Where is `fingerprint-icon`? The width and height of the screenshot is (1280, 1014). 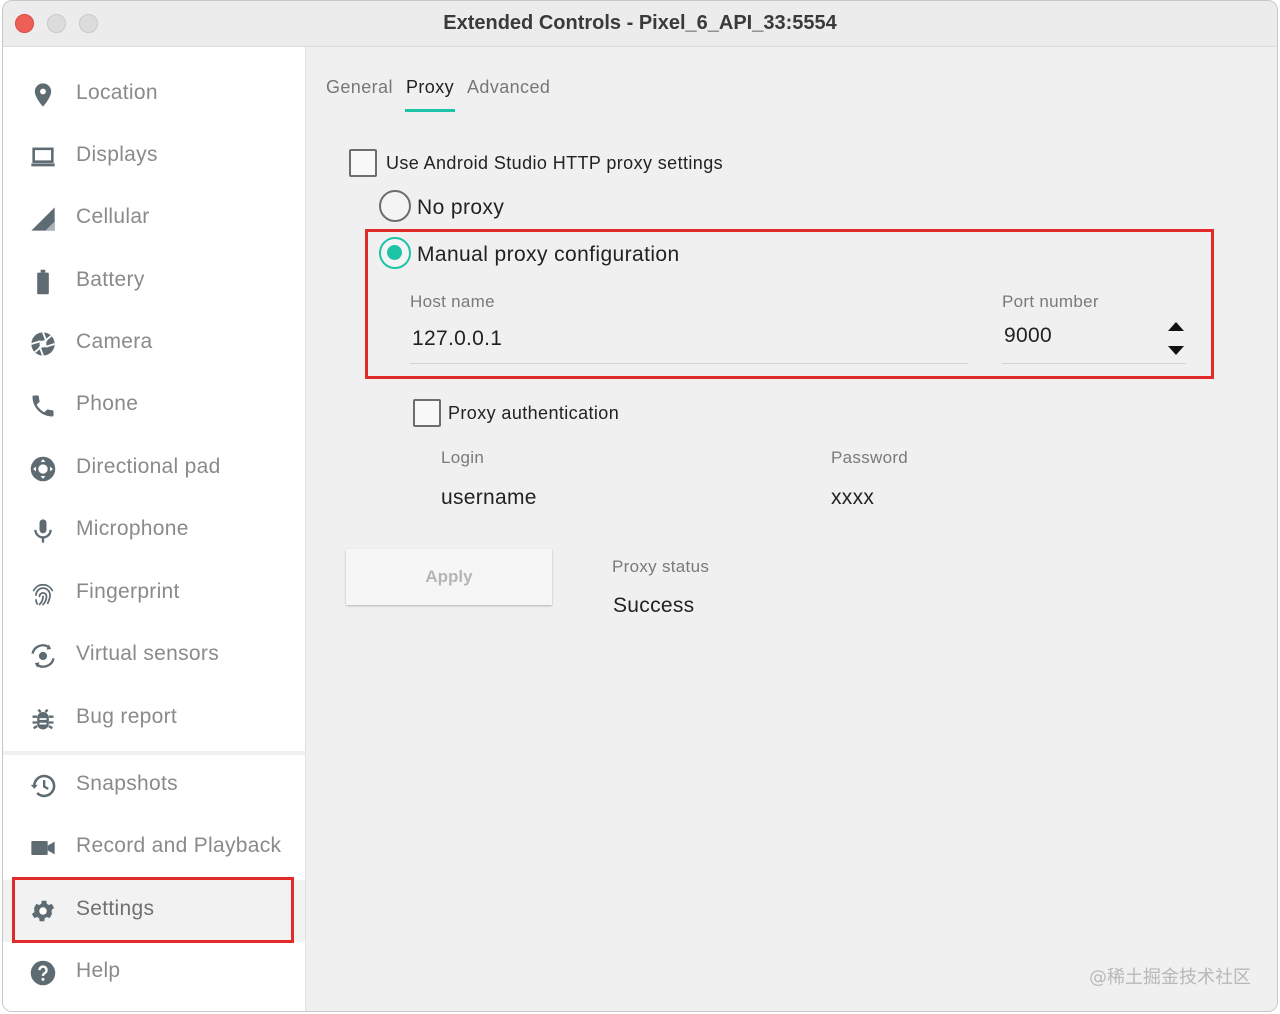
fingerprint-icon is located at coordinates (43, 595).